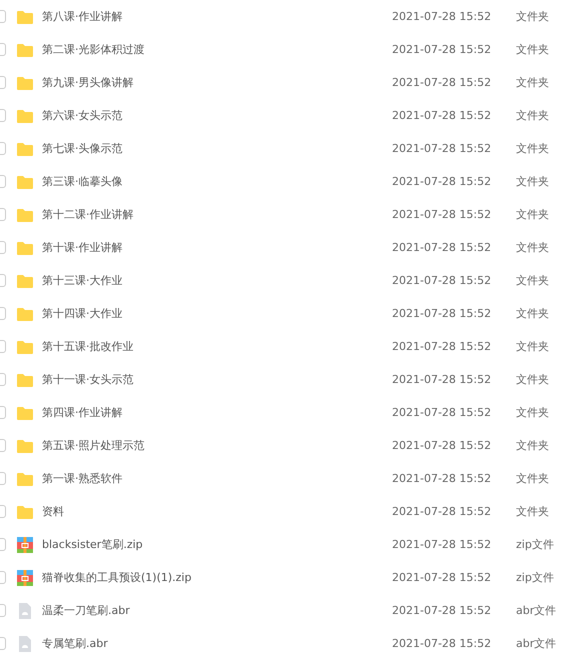  I want to click on file-name: 第七课·头像示范, so click(217, 148).